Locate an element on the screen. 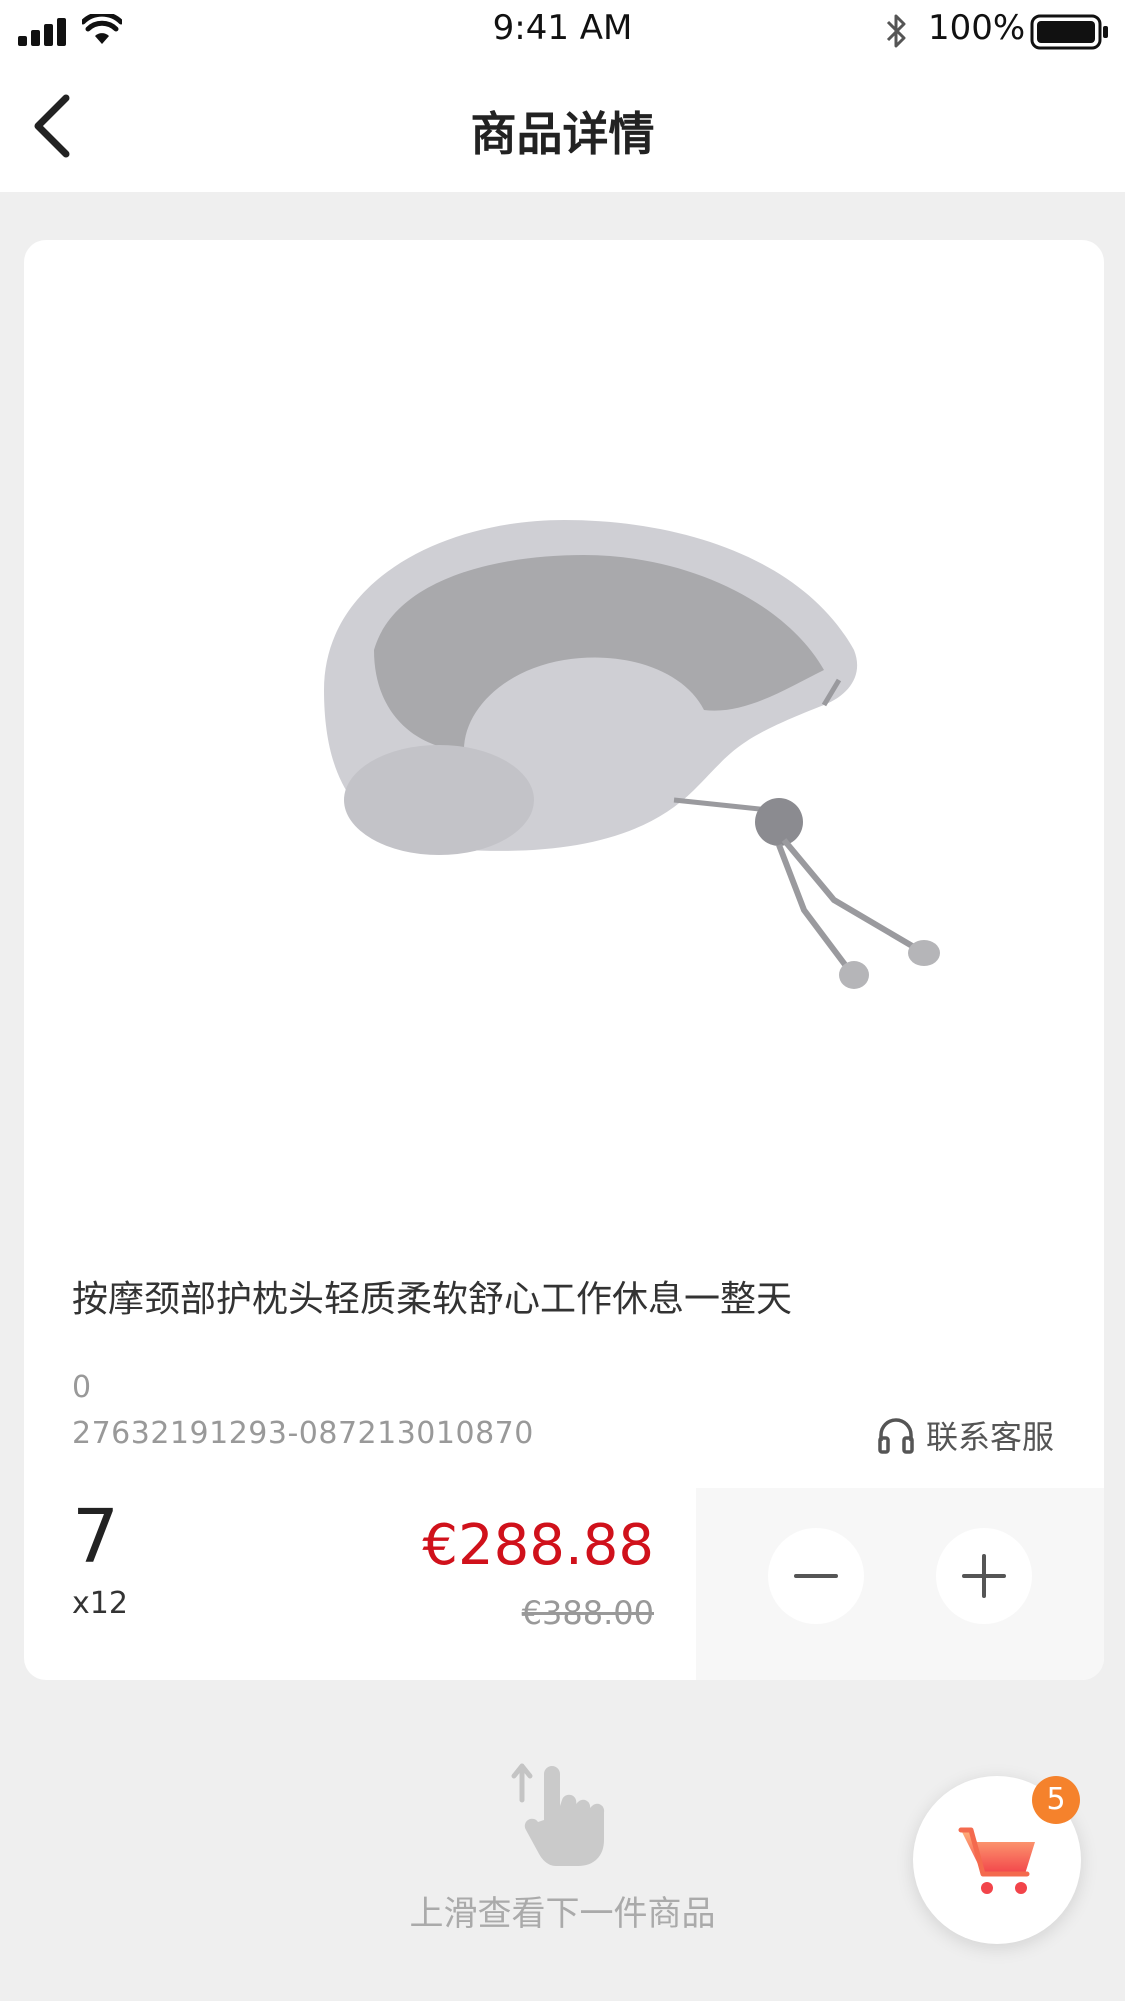 The height and width of the screenshot is (2001, 1125). product-title: 按摩颈部护枕头轻质柔软舒心工作休息一整天 is located at coordinates (432, 1299).